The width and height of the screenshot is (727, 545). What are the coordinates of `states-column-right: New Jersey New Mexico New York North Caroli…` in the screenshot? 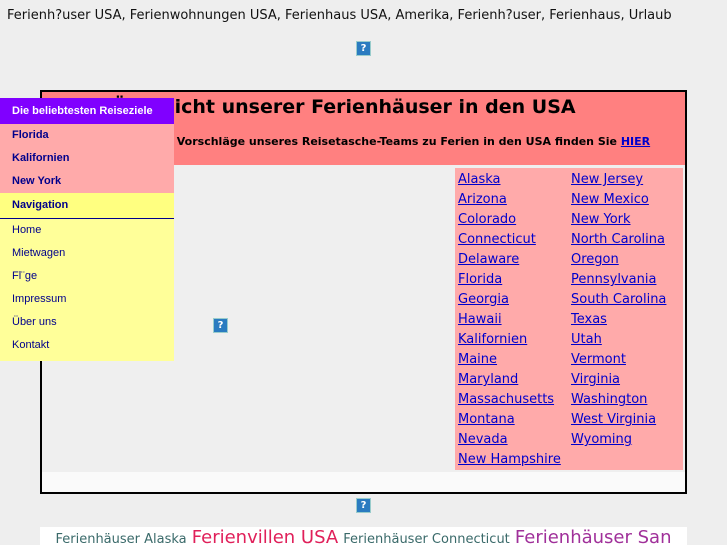 It's located at (618, 310).